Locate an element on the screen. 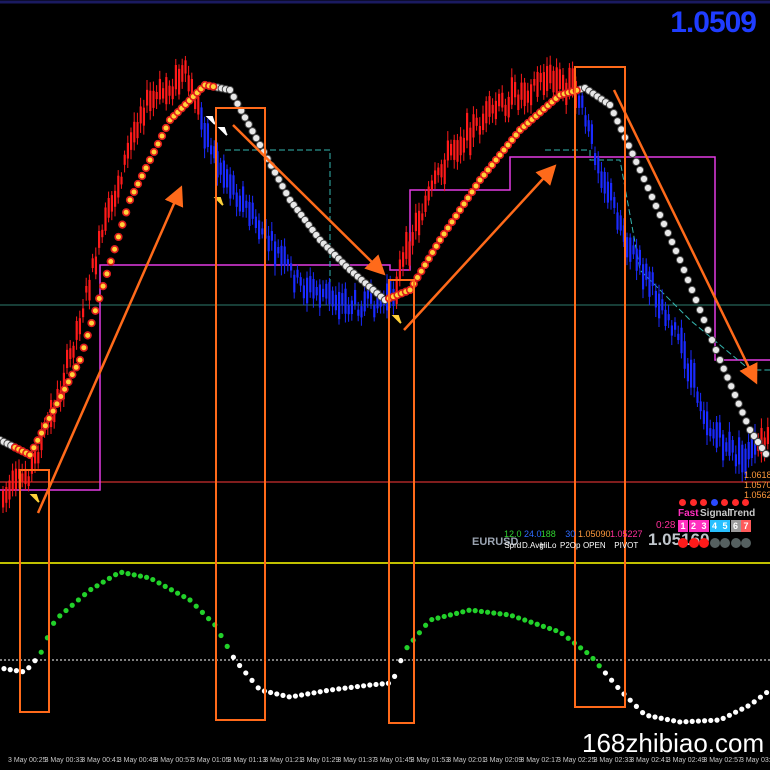 This screenshot has height=770, width=770. signal-header-signal: Signal is located at coordinates (715, 513).